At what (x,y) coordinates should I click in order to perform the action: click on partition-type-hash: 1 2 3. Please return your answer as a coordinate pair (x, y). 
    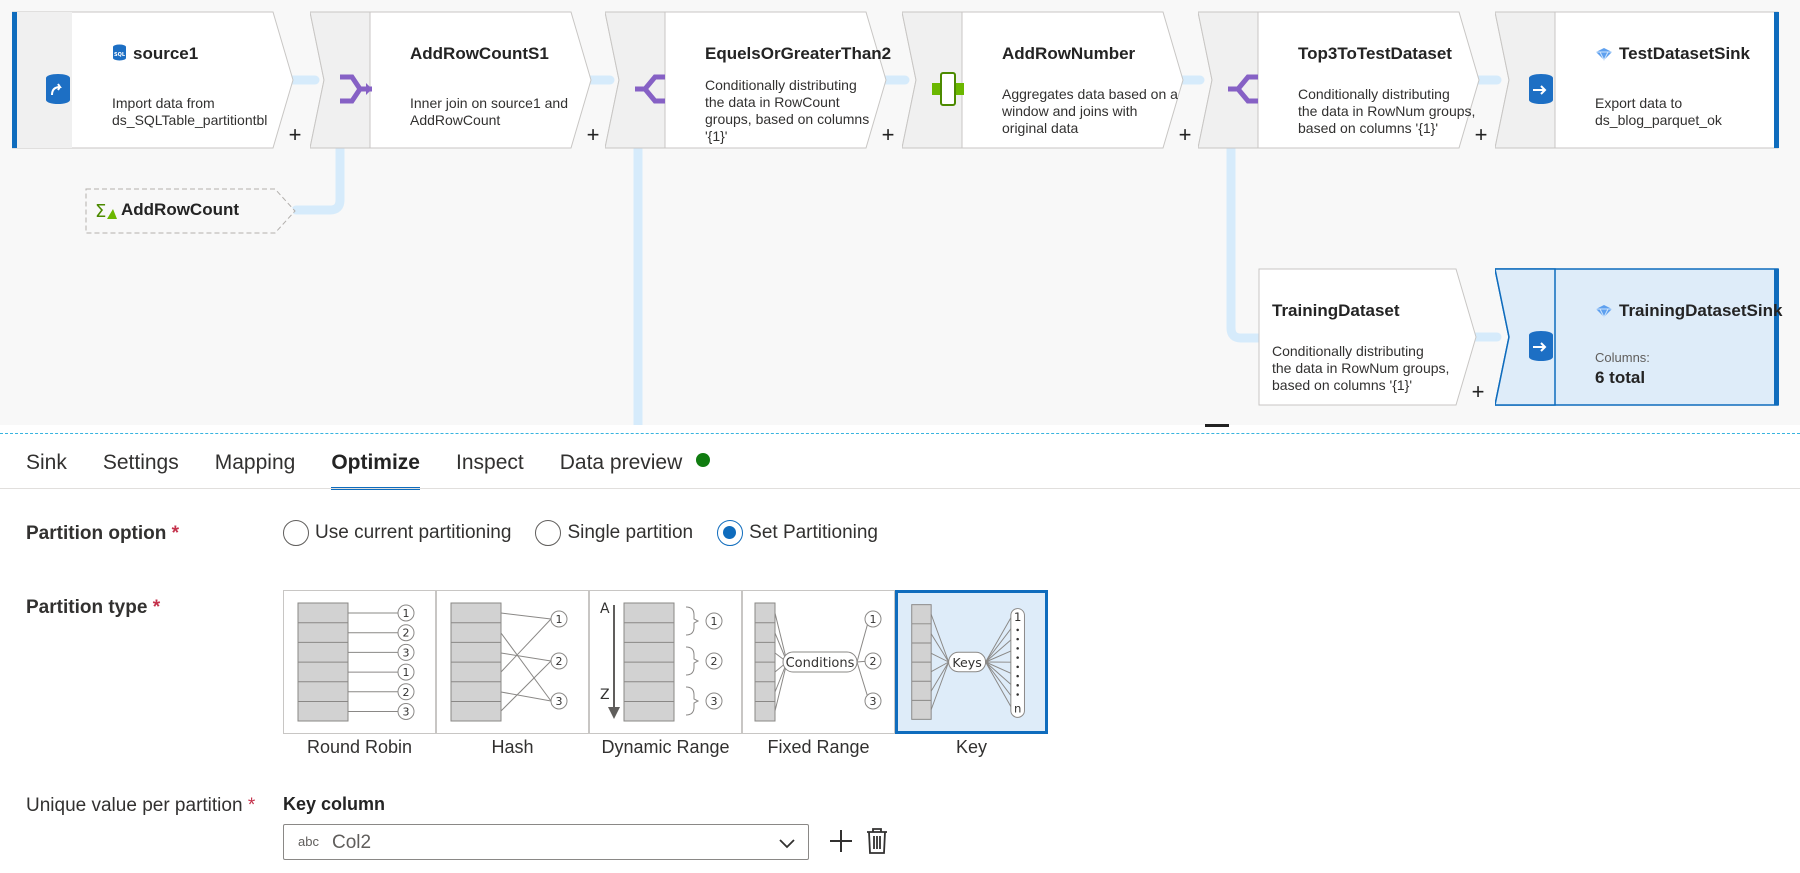
    Looking at the image, I should click on (512, 662).